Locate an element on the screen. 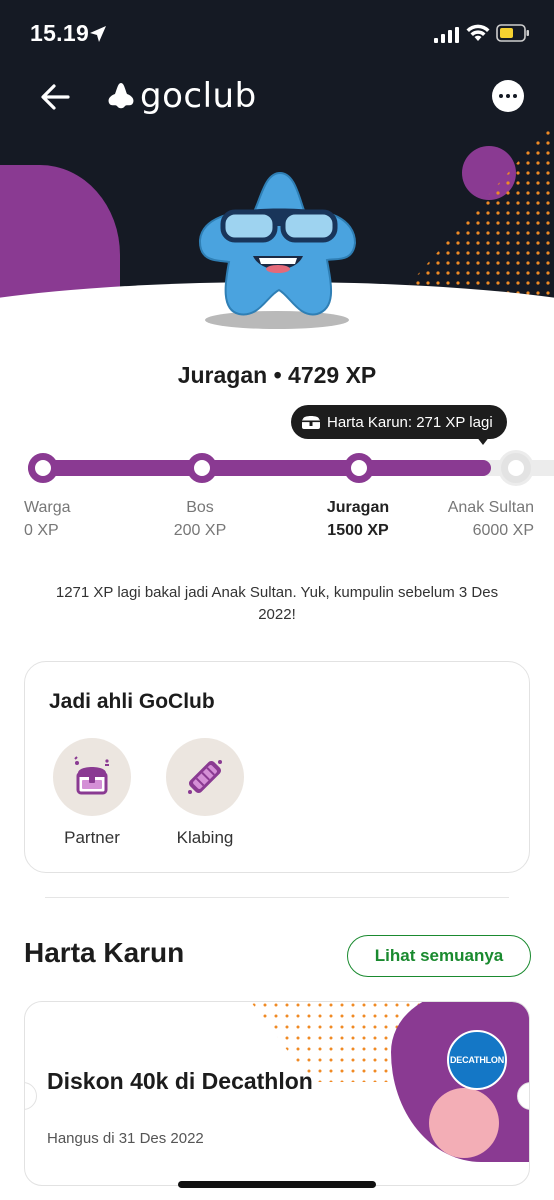 The image size is (554, 1200). battery-icon is located at coordinates (512, 33).